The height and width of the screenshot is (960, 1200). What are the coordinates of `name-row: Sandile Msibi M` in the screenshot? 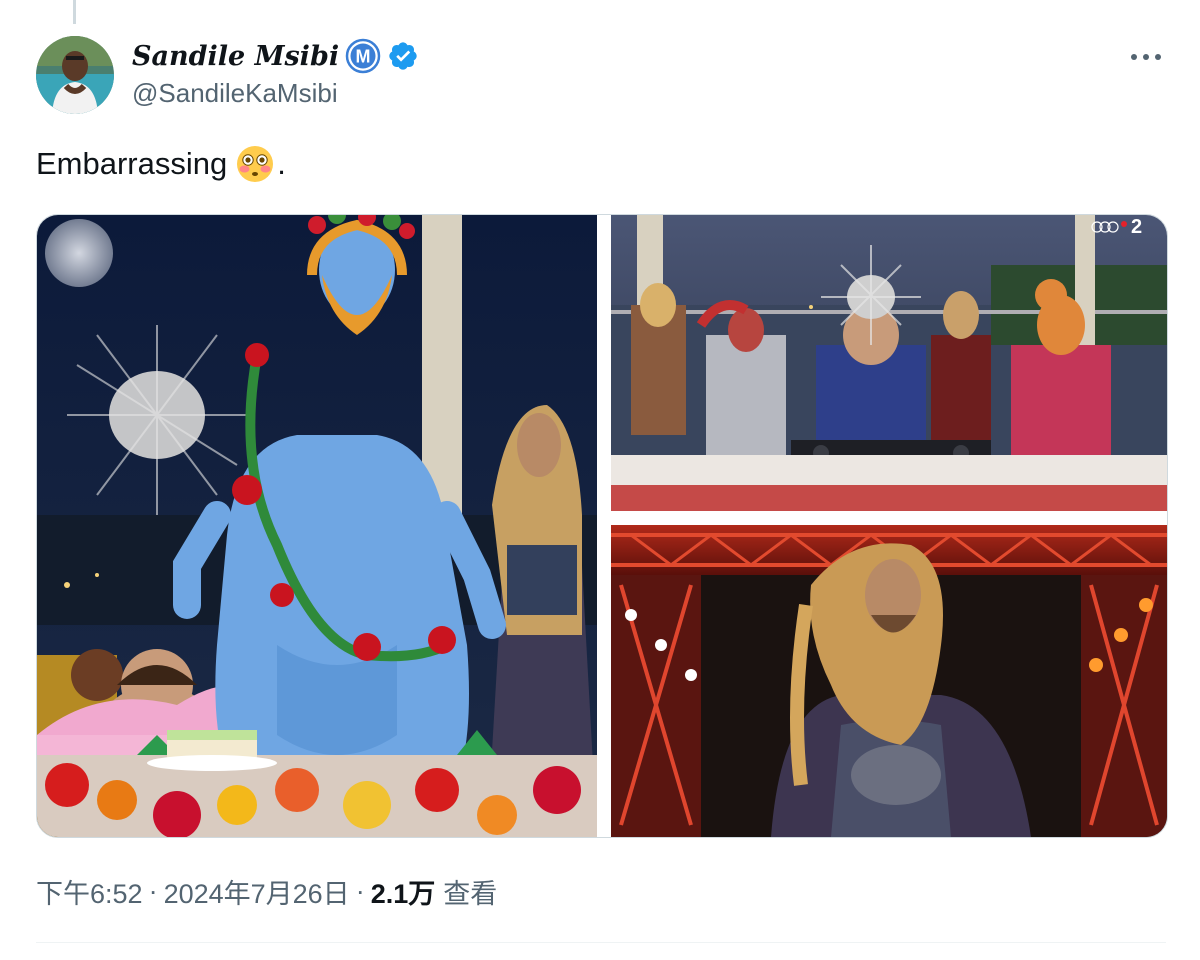 It's located at (275, 56).